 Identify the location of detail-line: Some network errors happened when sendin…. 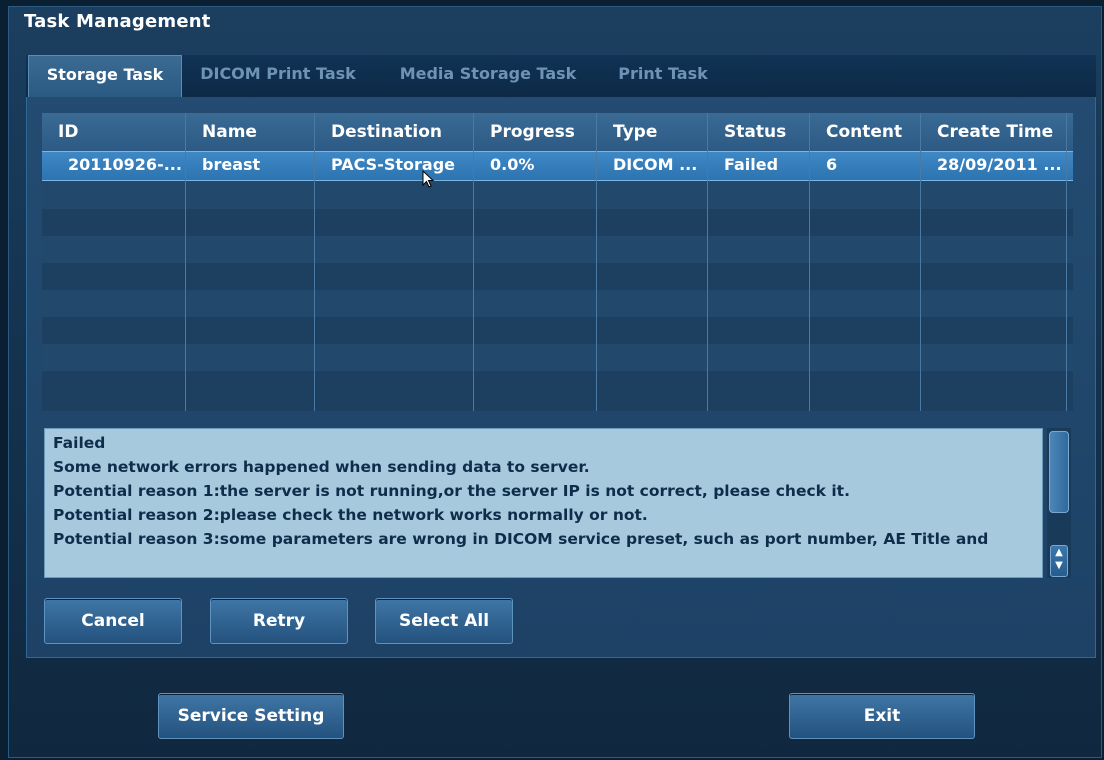
(321, 467).